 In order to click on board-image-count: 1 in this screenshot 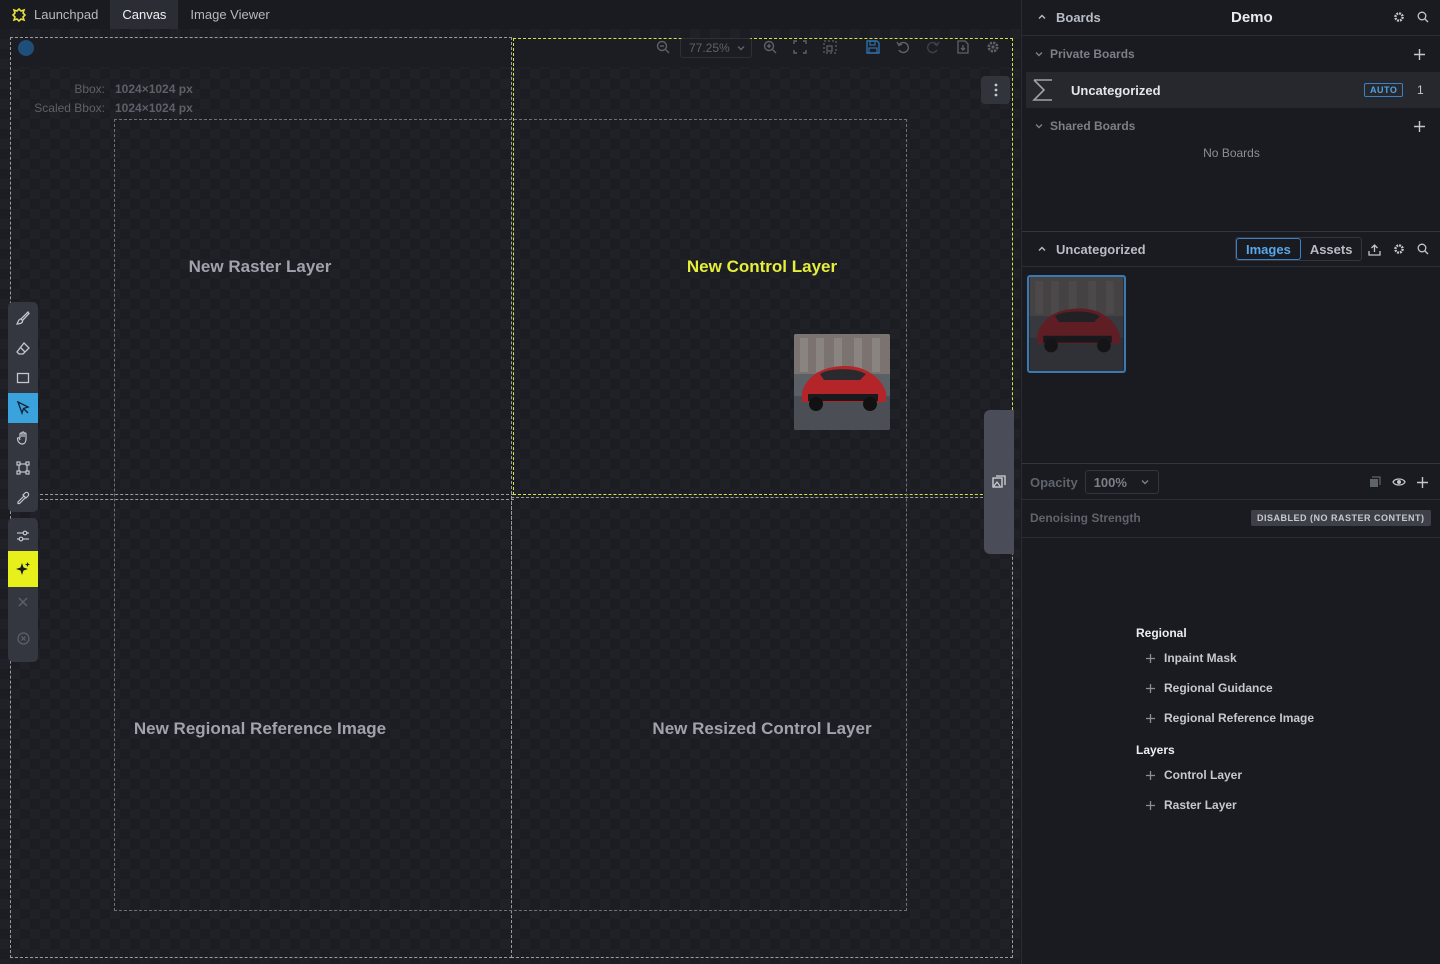, I will do `click(1420, 90)`.